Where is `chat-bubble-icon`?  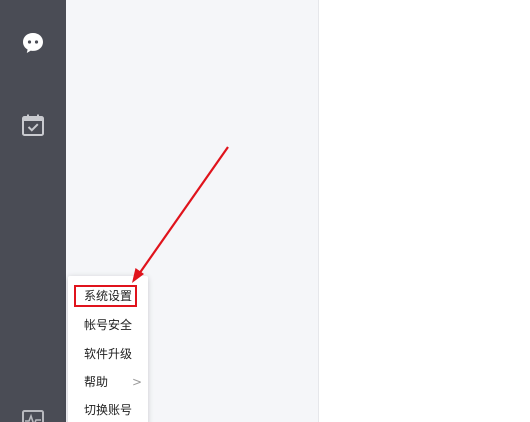
chat-bubble-icon is located at coordinates (33, 43).